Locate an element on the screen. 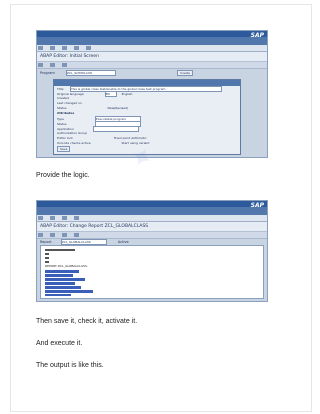 The width and height of the screenshot is (320, 414). pretty-printer-icon is located at coordinates (77, 235).